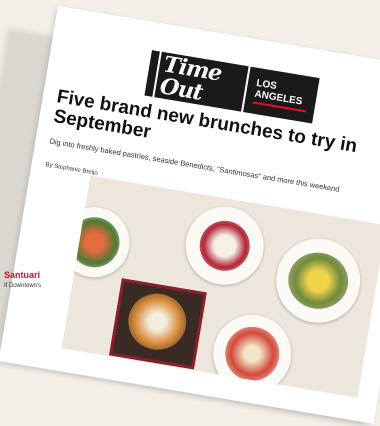 The height and width of the screenshot is (426, 380). I want to click on sidebar-title: Santuari, so click(22, 275).